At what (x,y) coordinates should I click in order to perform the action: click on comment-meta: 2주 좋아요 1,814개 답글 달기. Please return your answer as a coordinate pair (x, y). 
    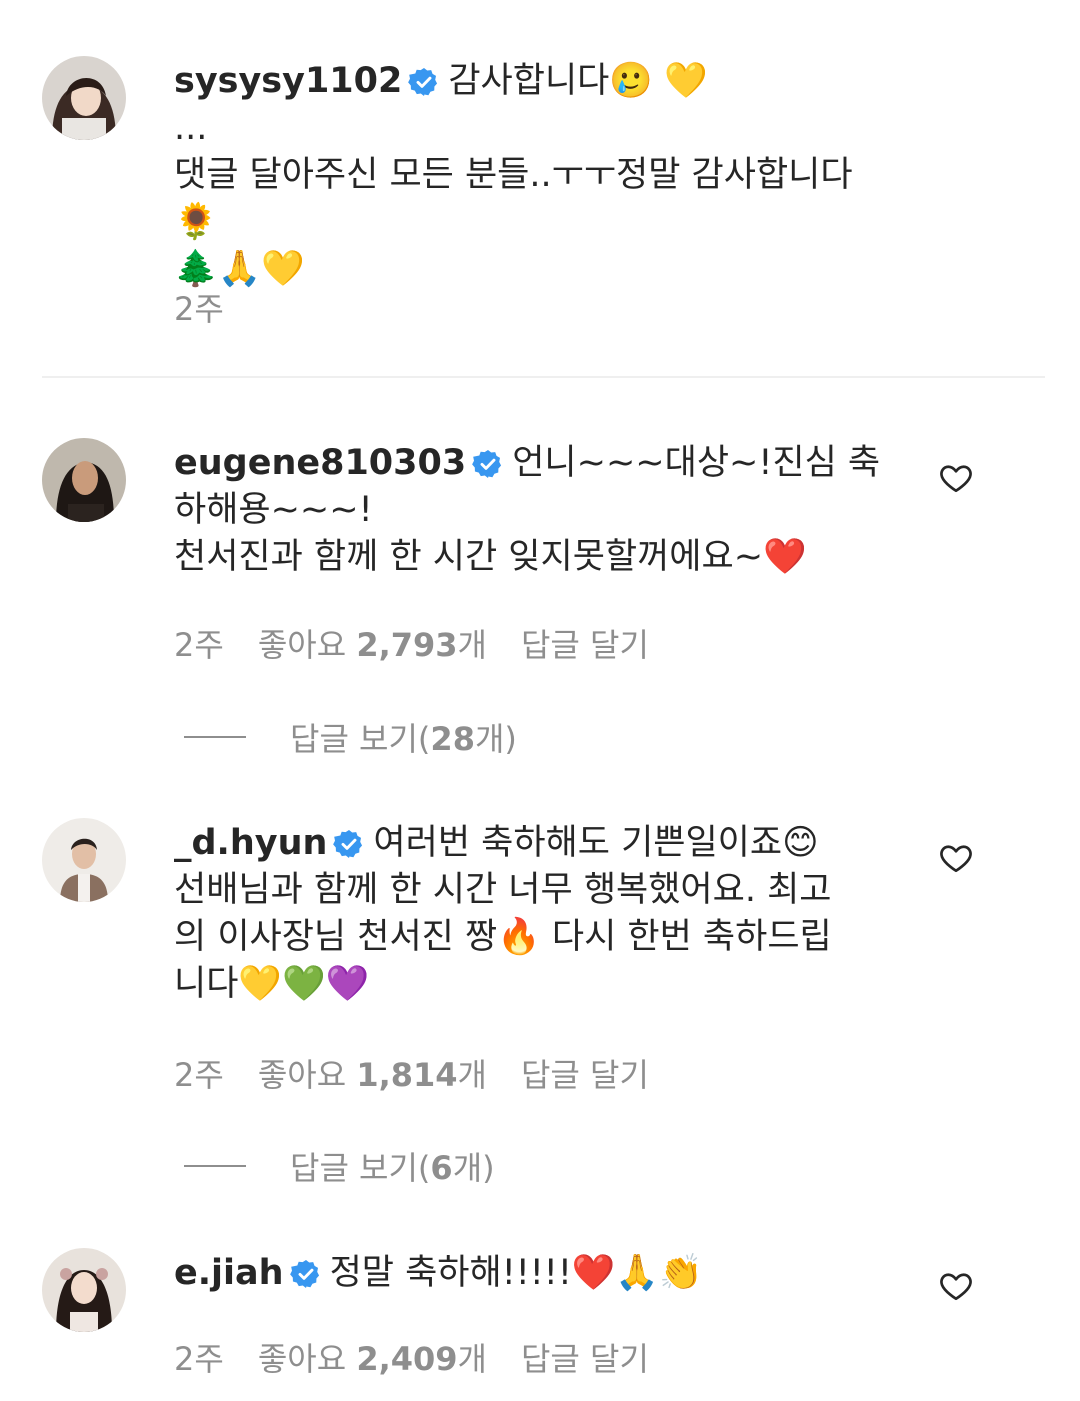
    Looking at the image, I should click on (411, 1073).